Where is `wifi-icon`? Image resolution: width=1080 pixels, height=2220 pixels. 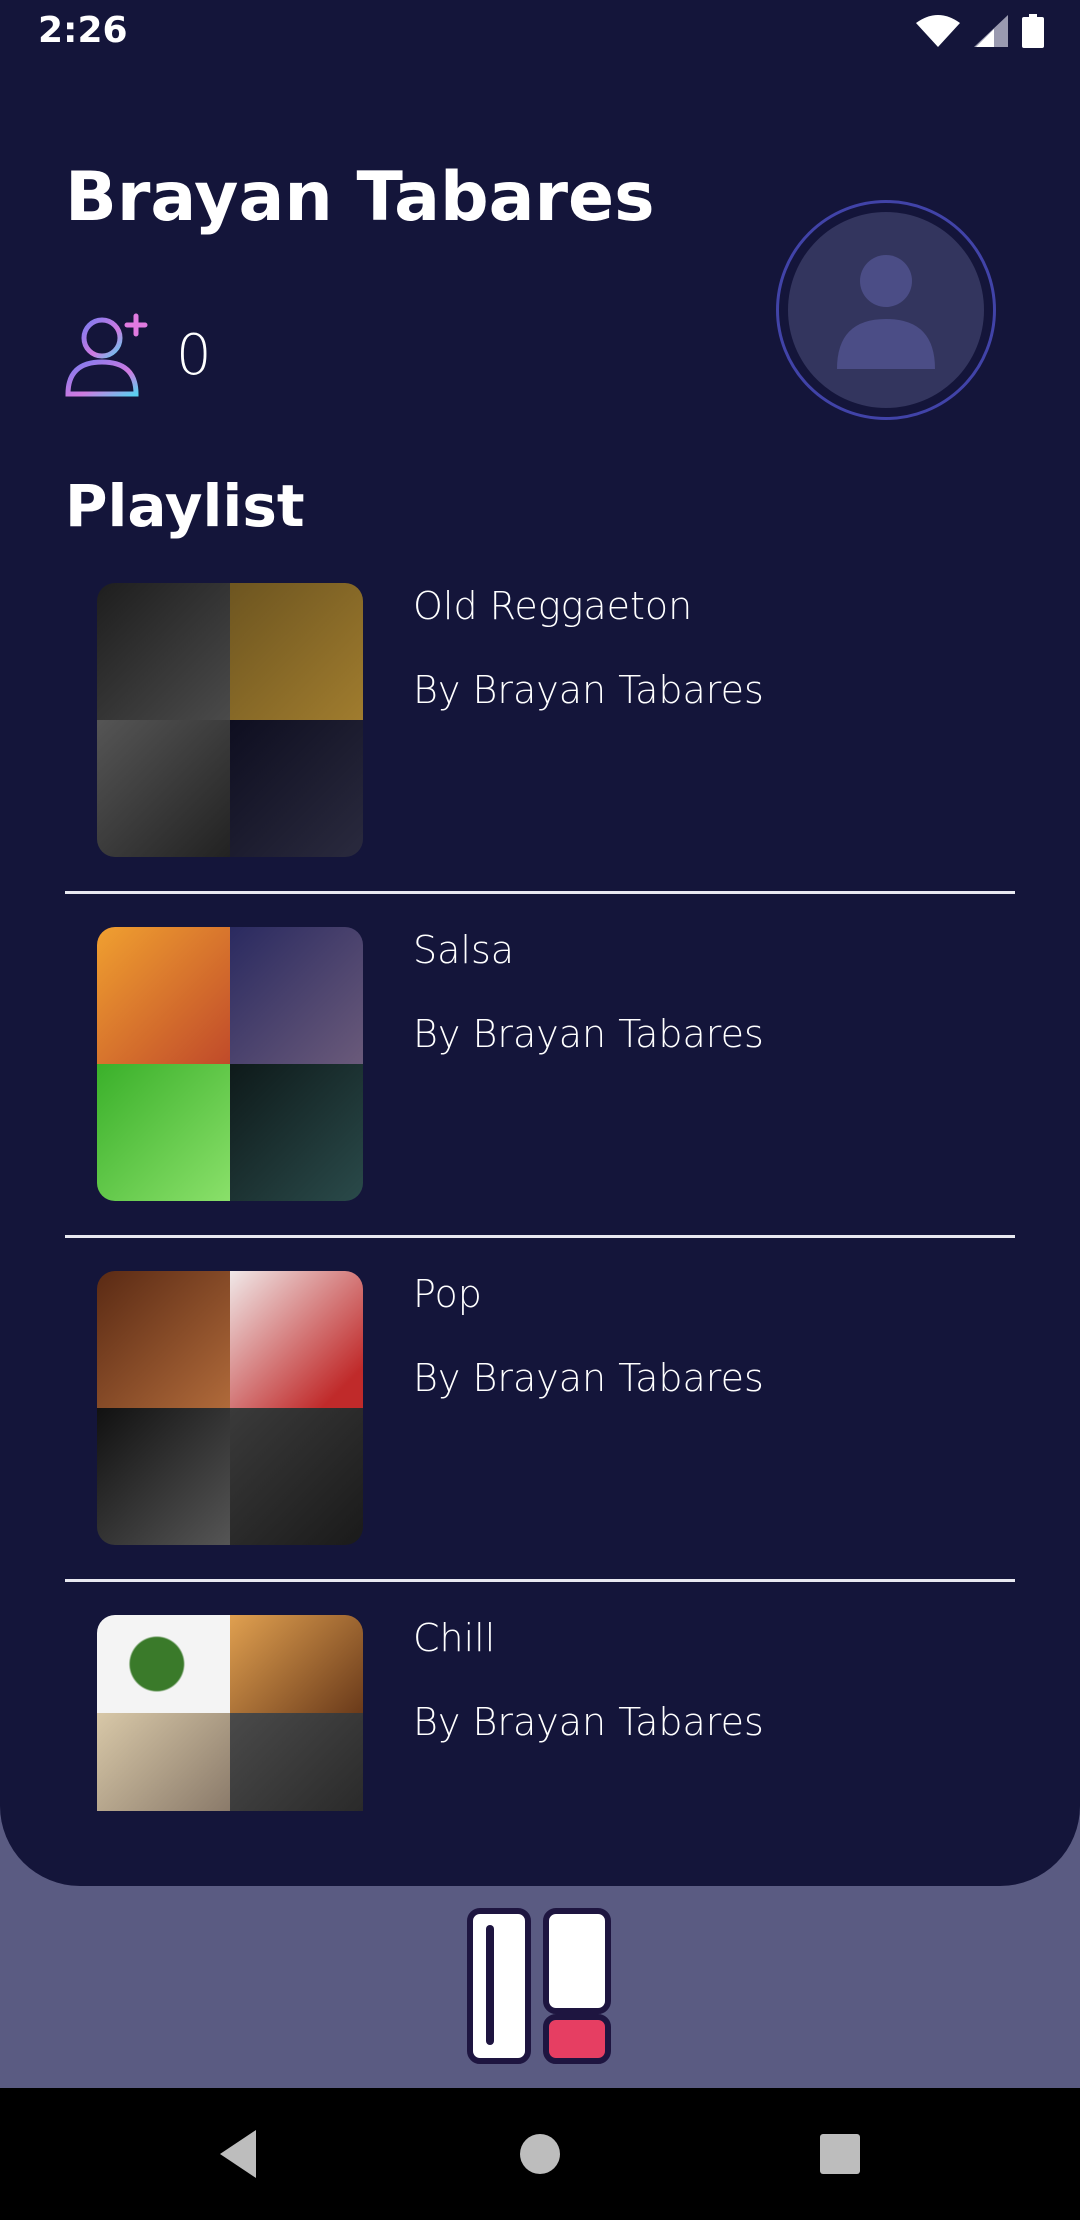
wifi-icon is located at coordinates (938, 31).